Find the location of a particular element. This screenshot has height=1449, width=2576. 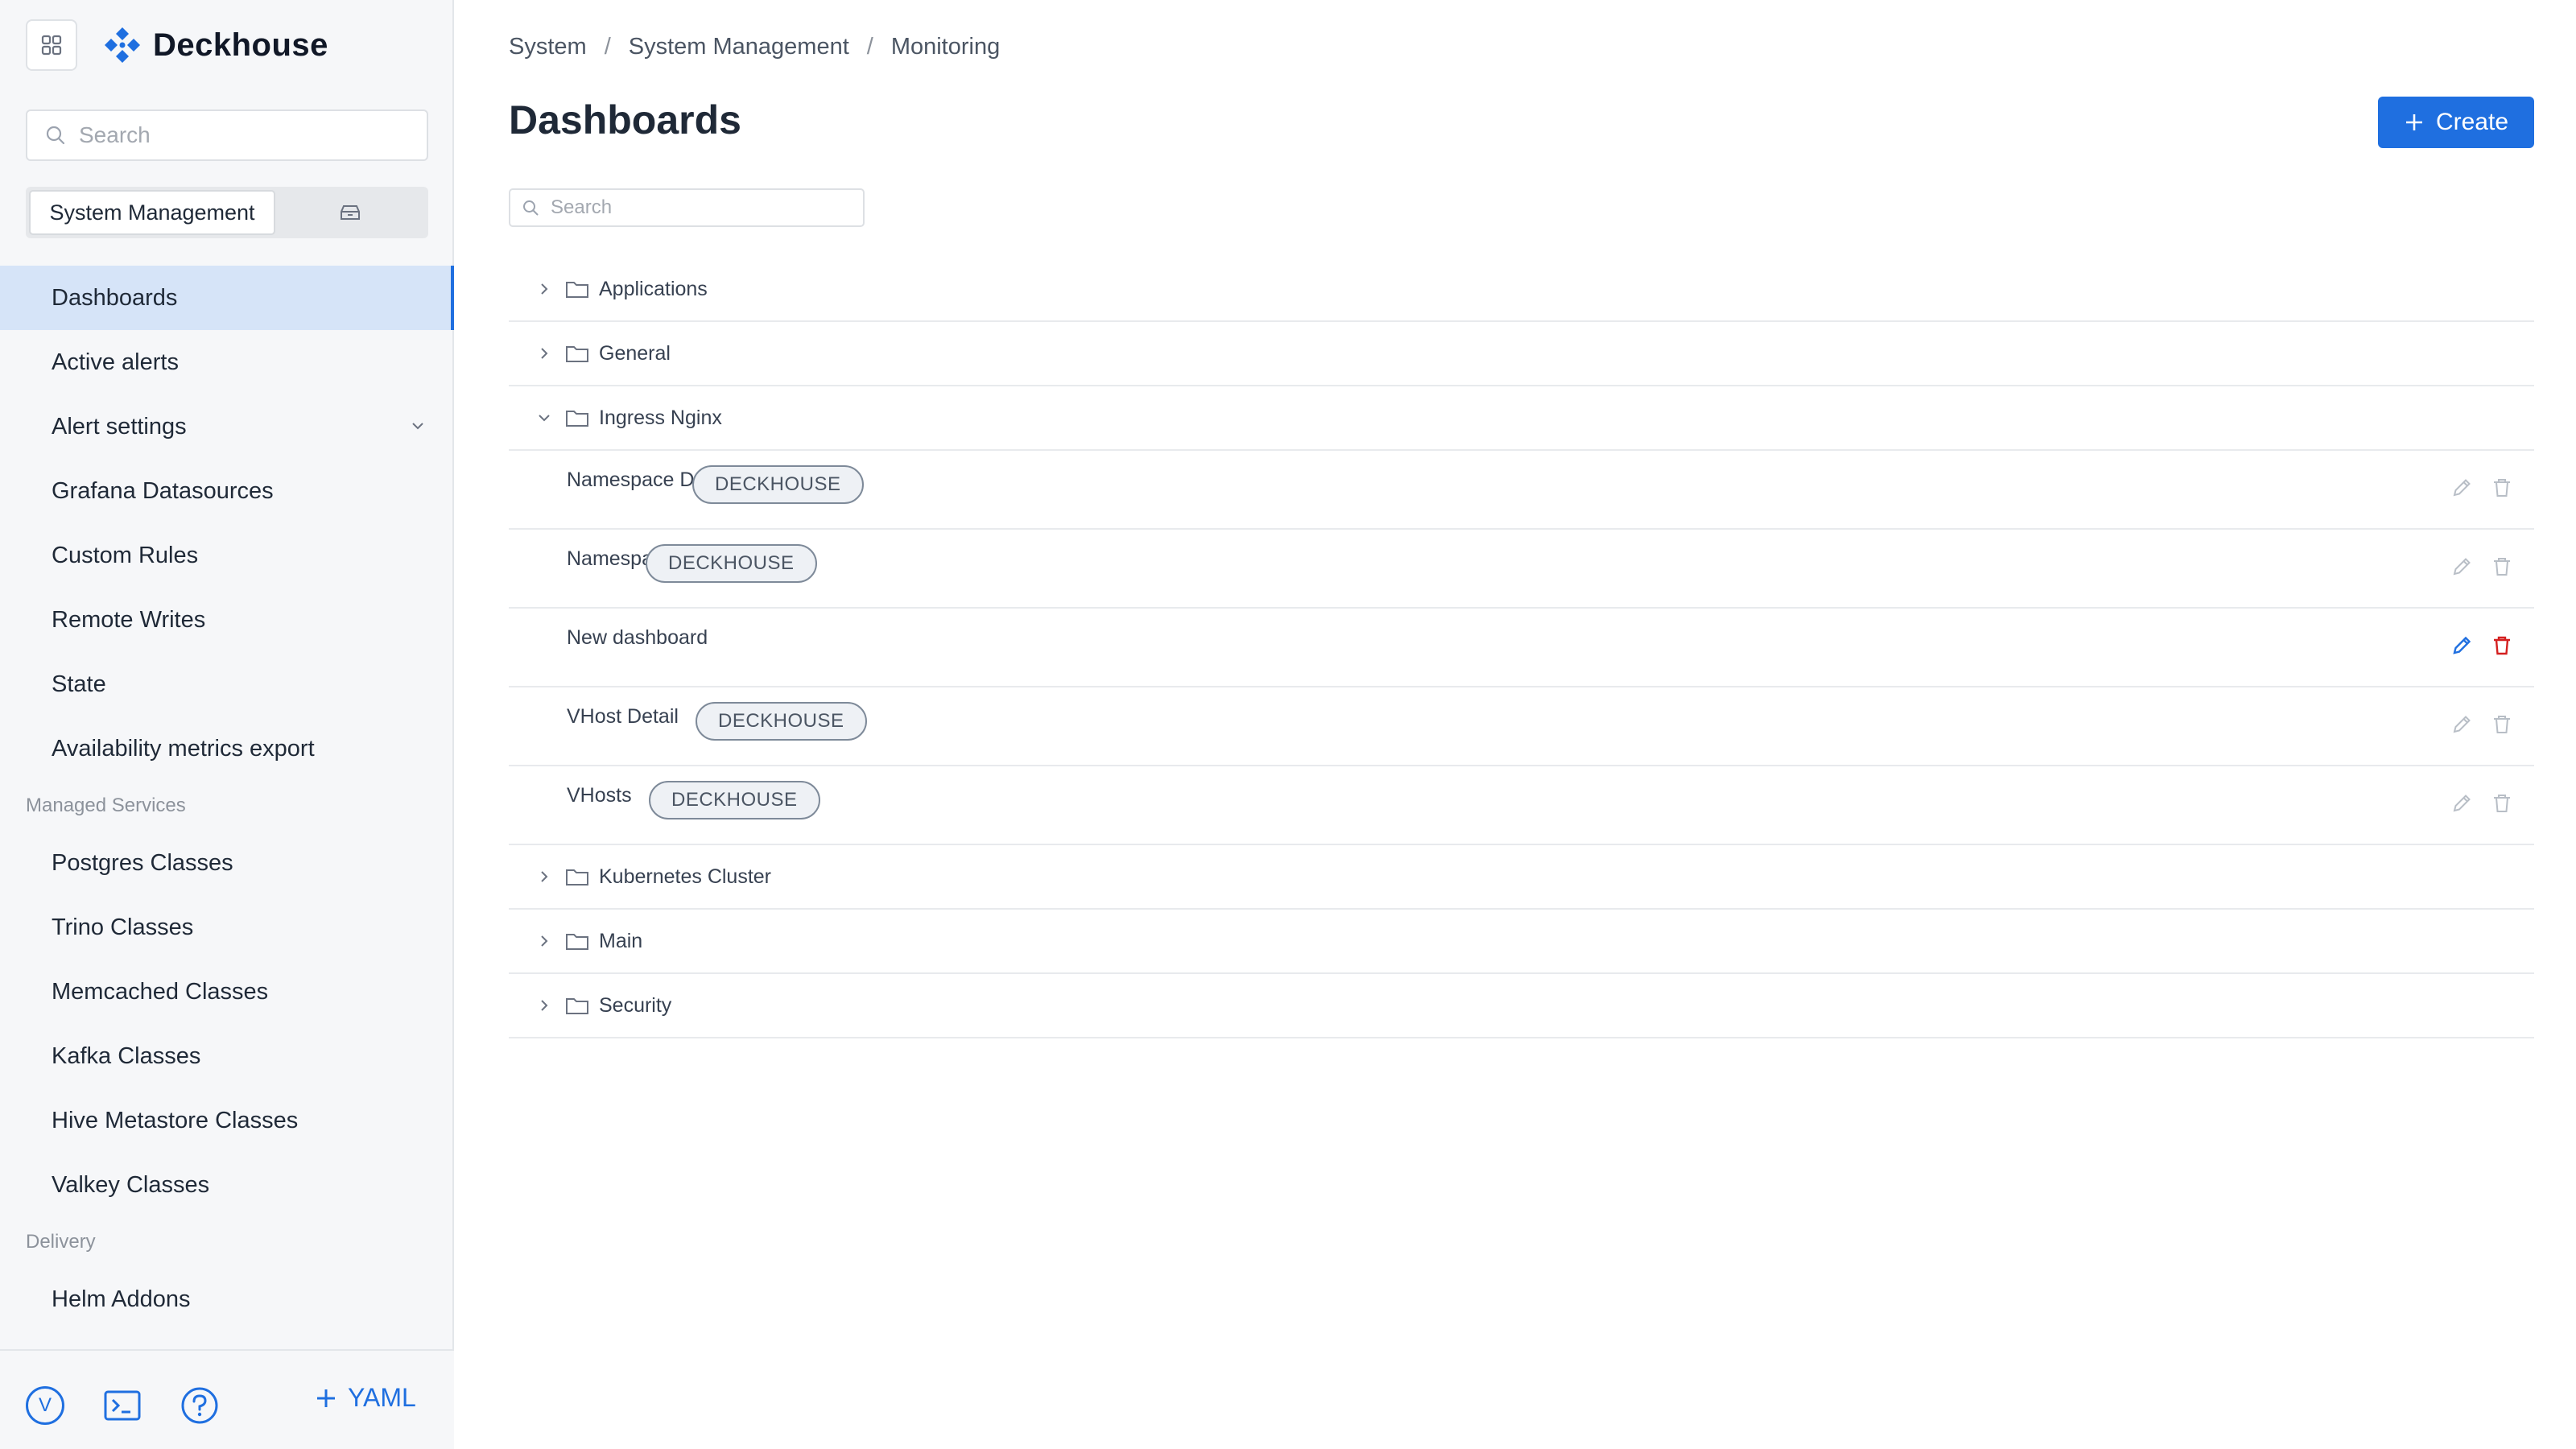

terminal-icon is located at coordinates (122, 1405).